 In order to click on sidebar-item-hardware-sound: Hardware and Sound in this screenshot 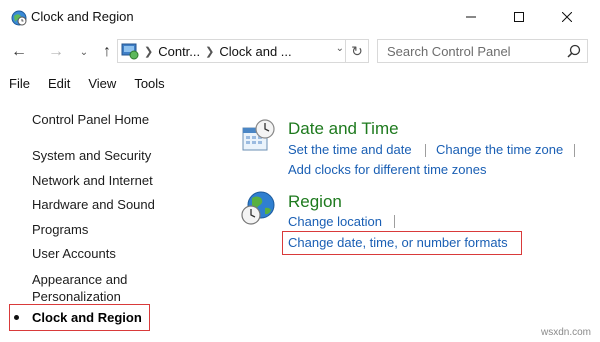, I will do `click(93, 204)`.